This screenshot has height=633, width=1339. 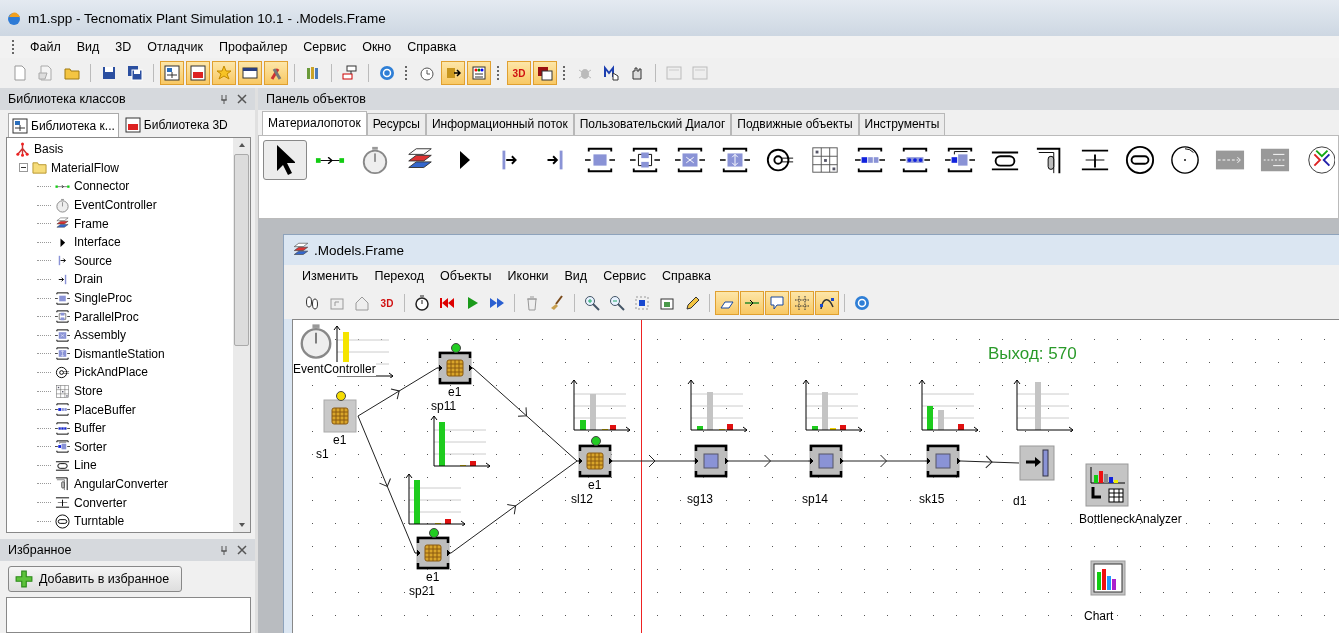 I want to click on menu-item: 3D, so click(x=123, y=47).